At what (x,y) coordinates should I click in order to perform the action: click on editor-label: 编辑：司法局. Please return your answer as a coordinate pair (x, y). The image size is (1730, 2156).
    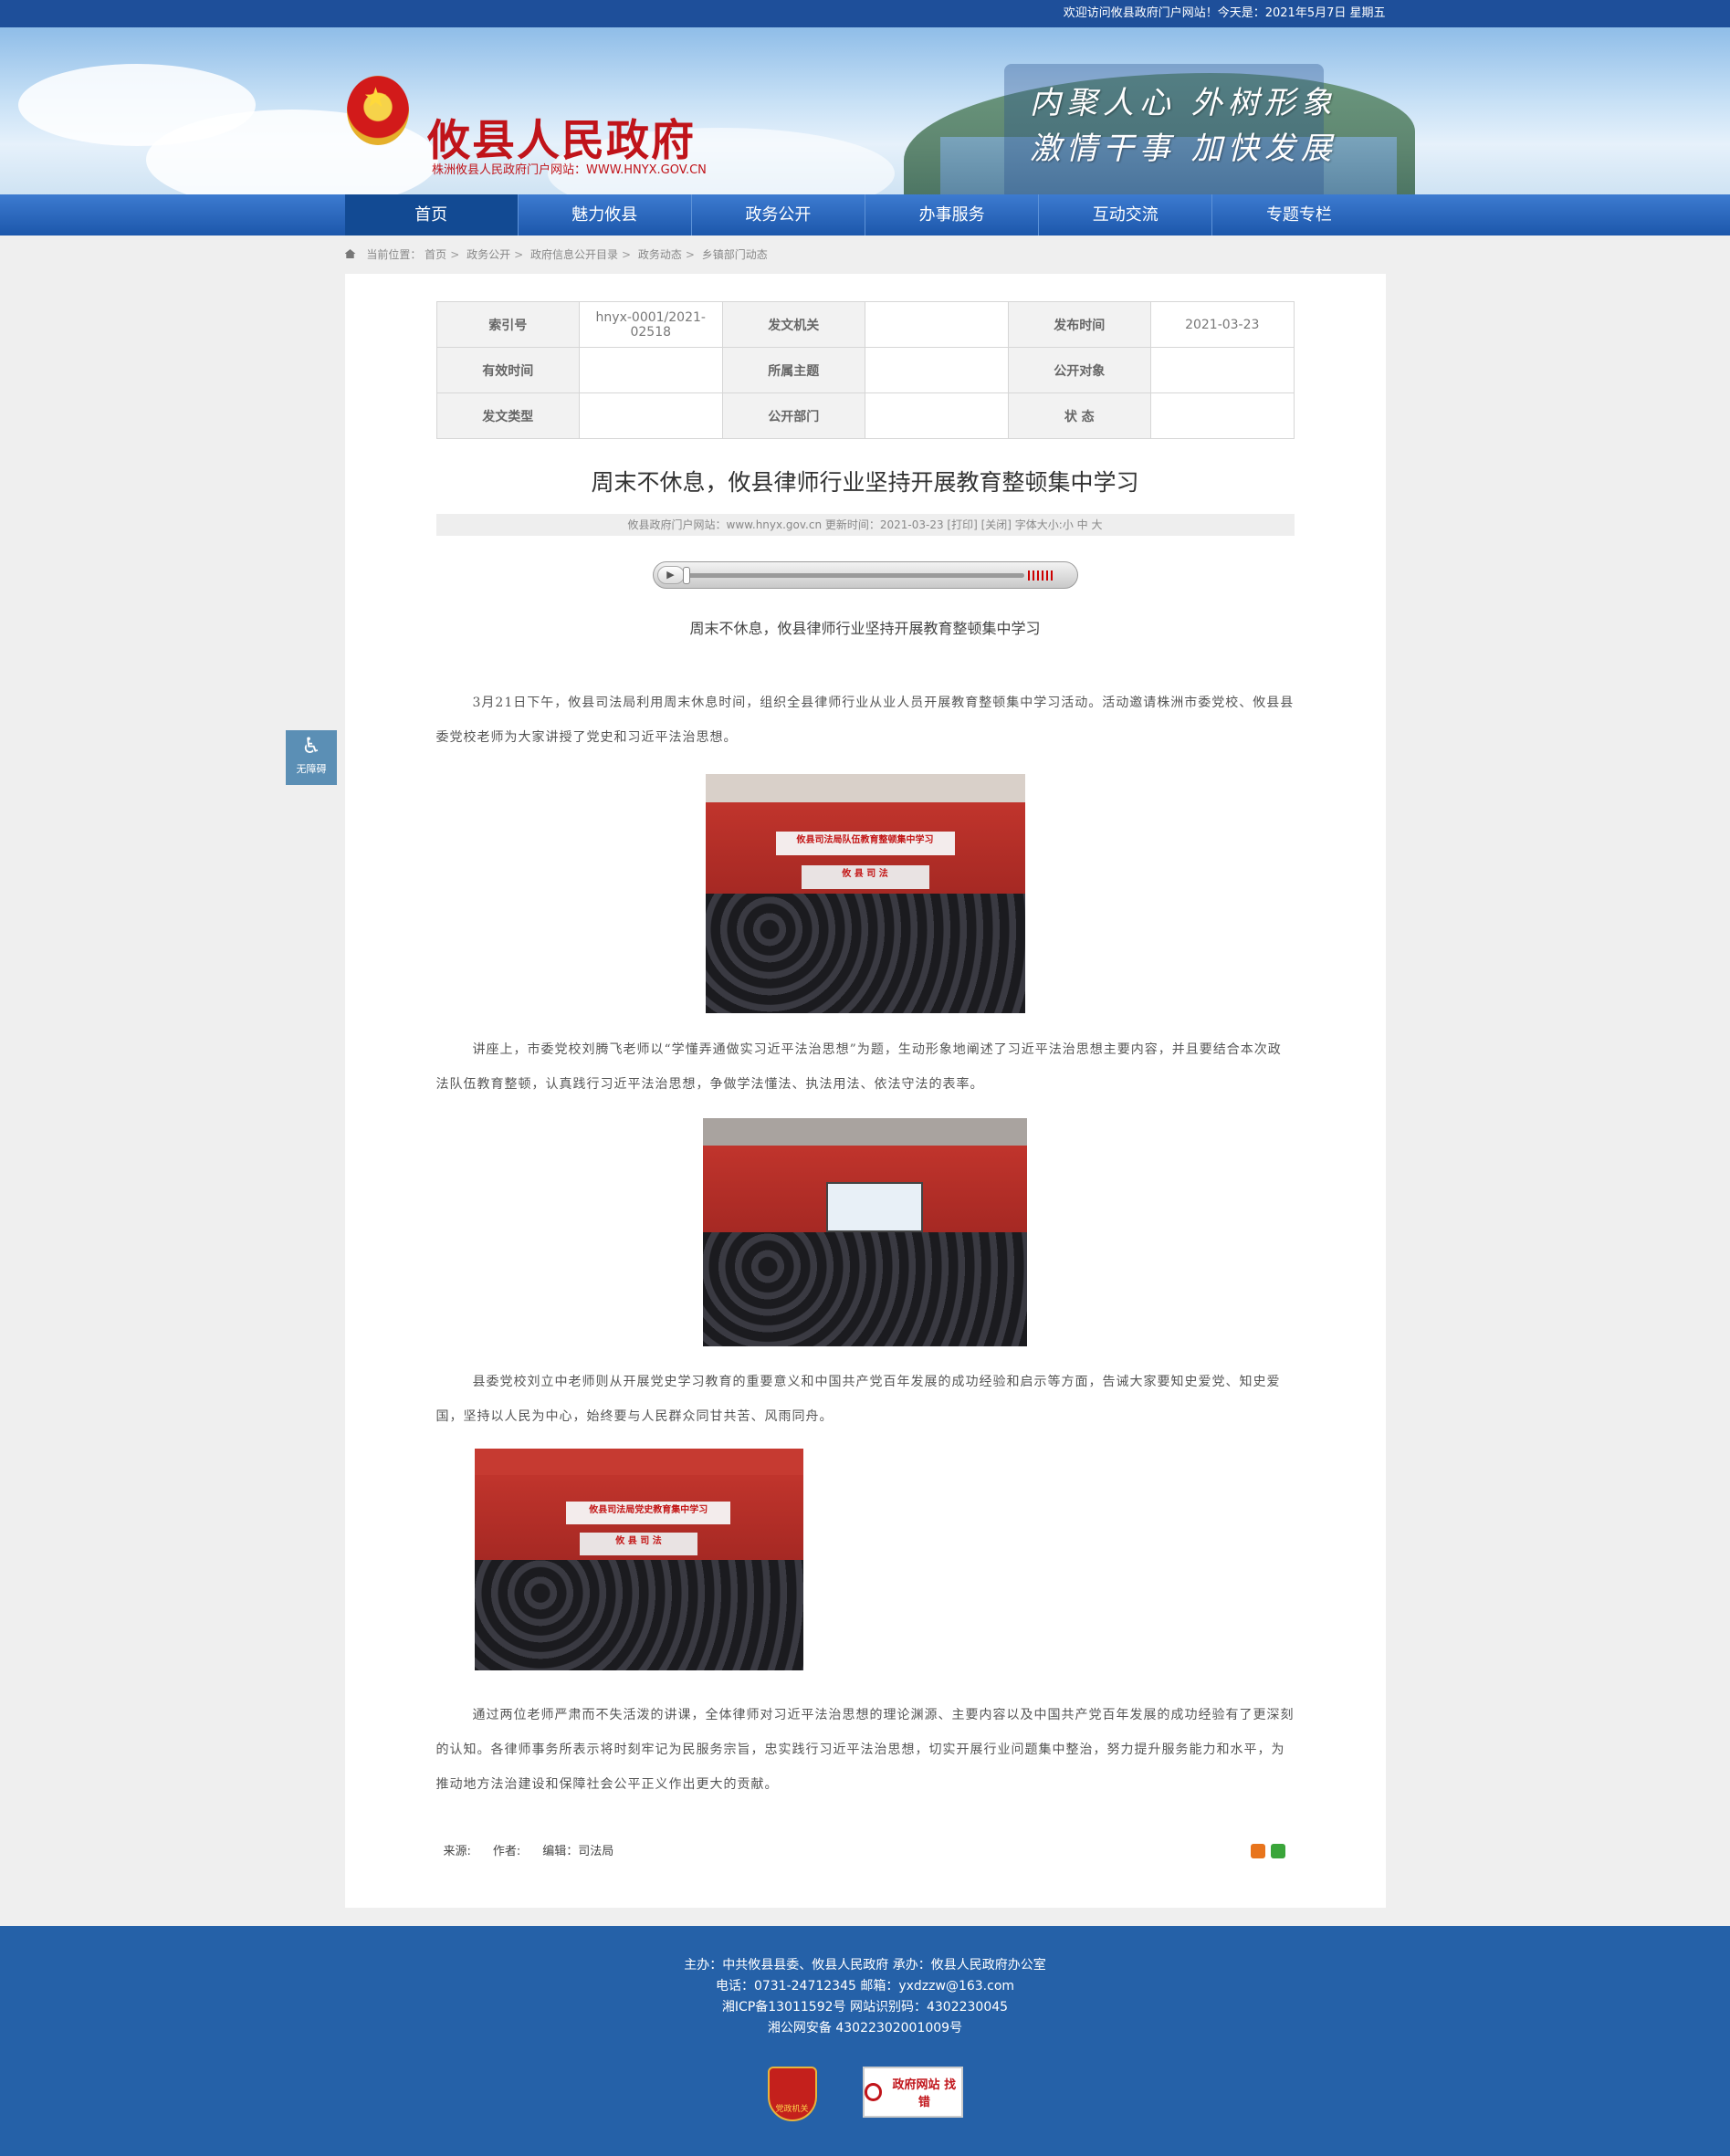
    Looking at the image, I should click on (578, 1852).